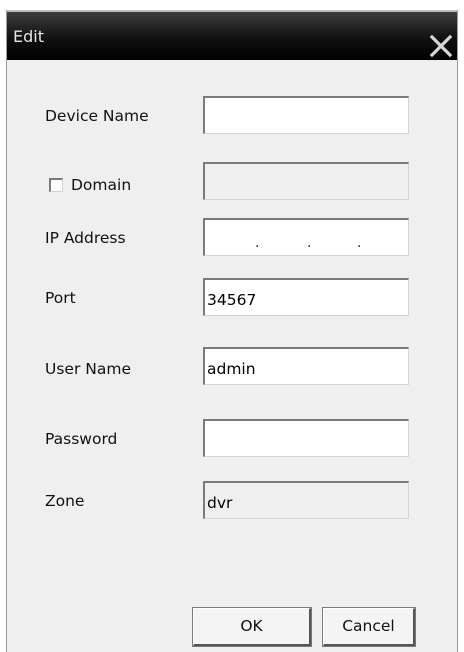 The width and height of the screenshot is (464, 652). What do you see at coordinates (441, 46) in the screenshot?
I see `close-icon` at bounding box center [441, 46].